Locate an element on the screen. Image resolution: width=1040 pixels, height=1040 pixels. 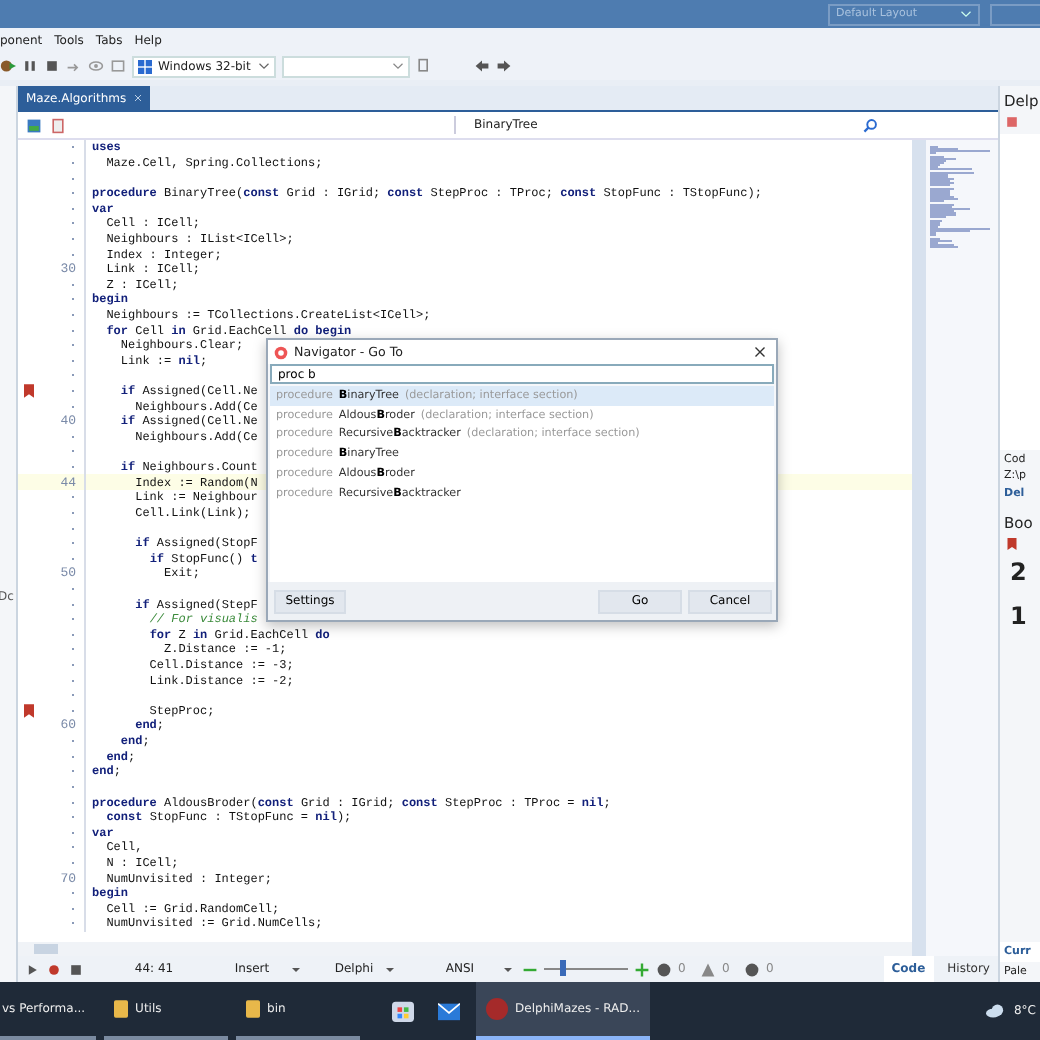
document-icon is located at coordinates (58, 125).